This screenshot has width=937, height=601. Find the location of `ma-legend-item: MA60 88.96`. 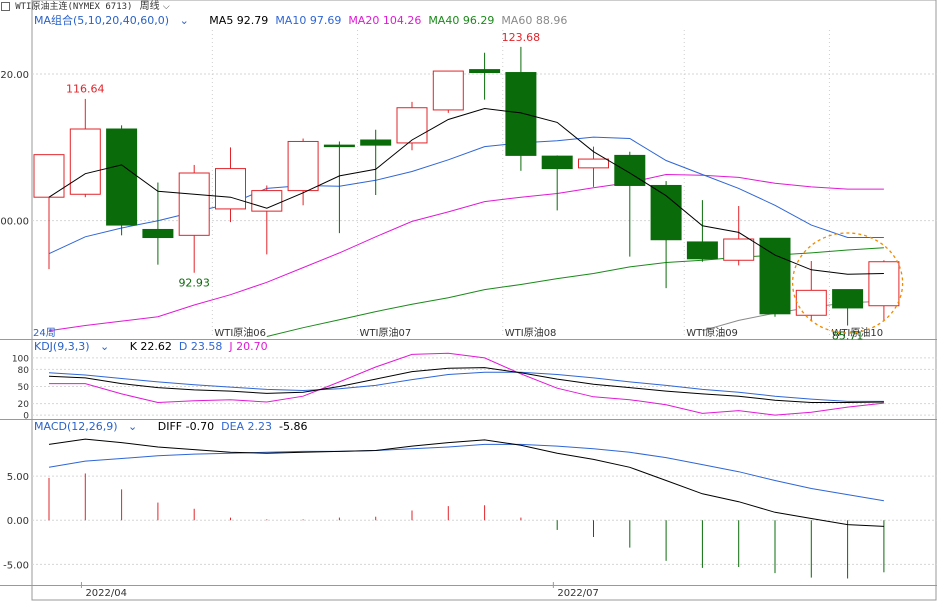

ma-legend-item: MA60 88.96 is located at coordinates (534, 20).